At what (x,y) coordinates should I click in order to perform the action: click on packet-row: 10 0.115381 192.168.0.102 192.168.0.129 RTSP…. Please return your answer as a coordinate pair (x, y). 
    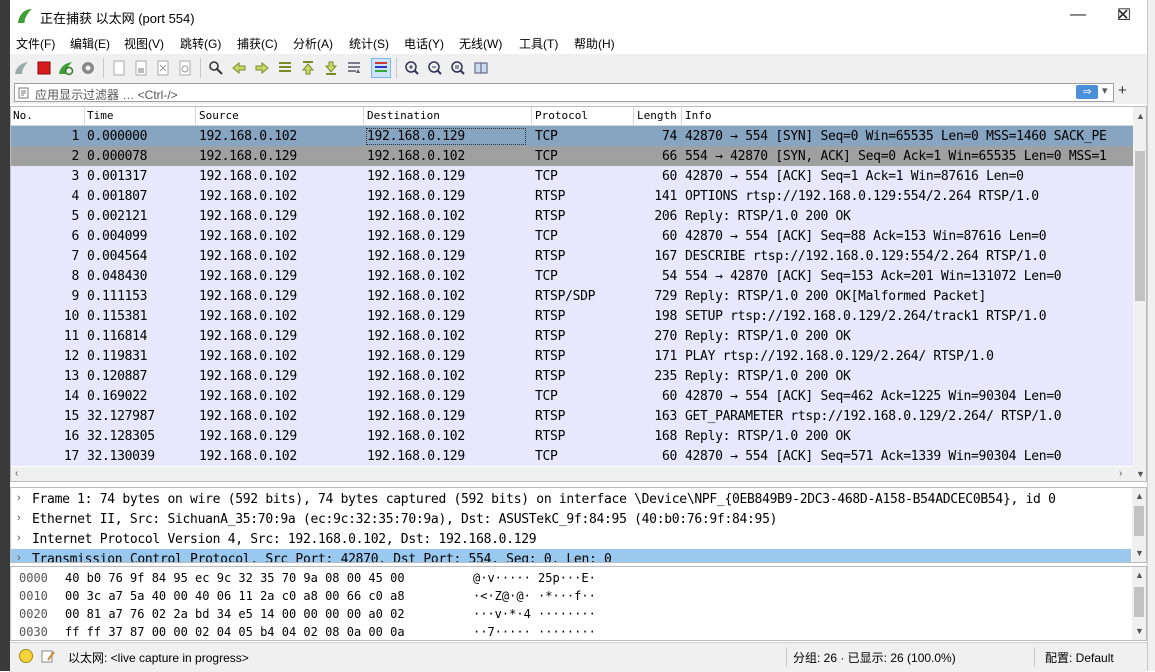
    Looking at the image, I should click on (572, 316).